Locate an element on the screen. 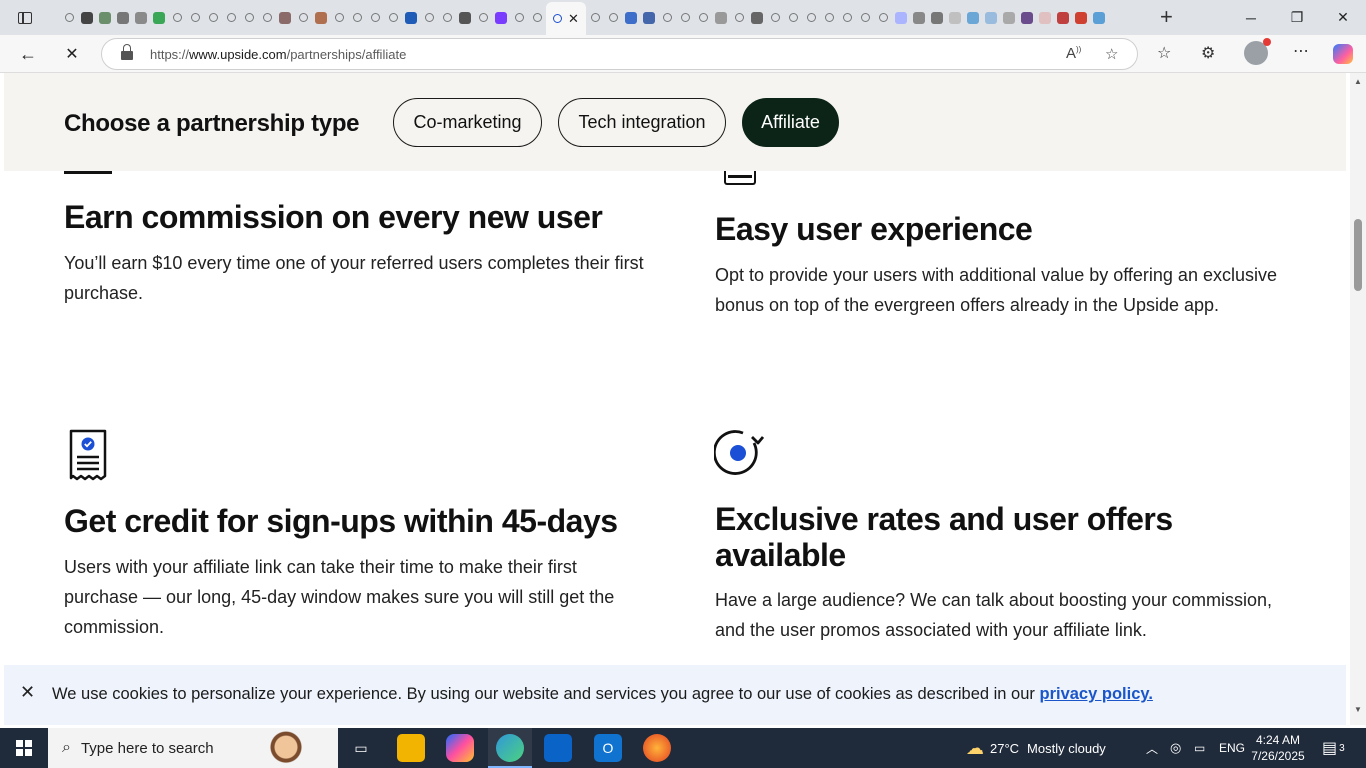 The image size is (1366, 768). outlook-icon: O is located at coordinates (608, 748).